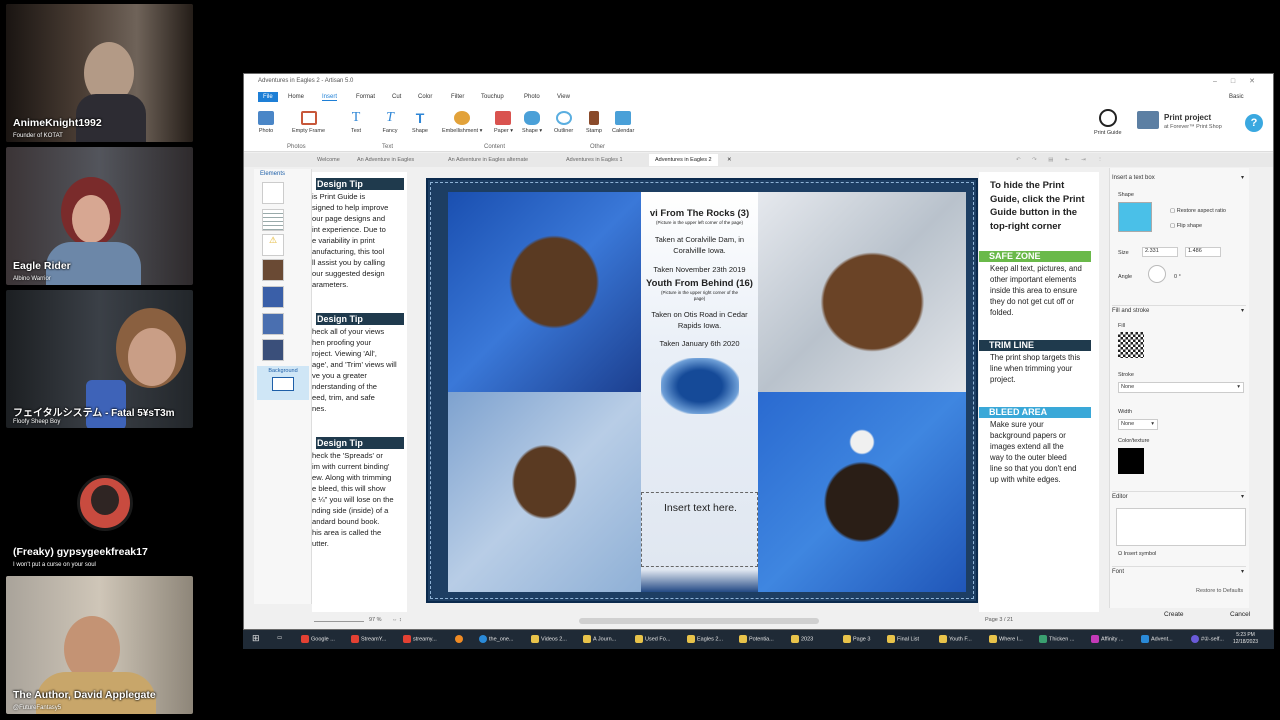  Describe the element at coordinates (1179, 571) in the screenshot. I see `font-section: Font ▾` at that location.